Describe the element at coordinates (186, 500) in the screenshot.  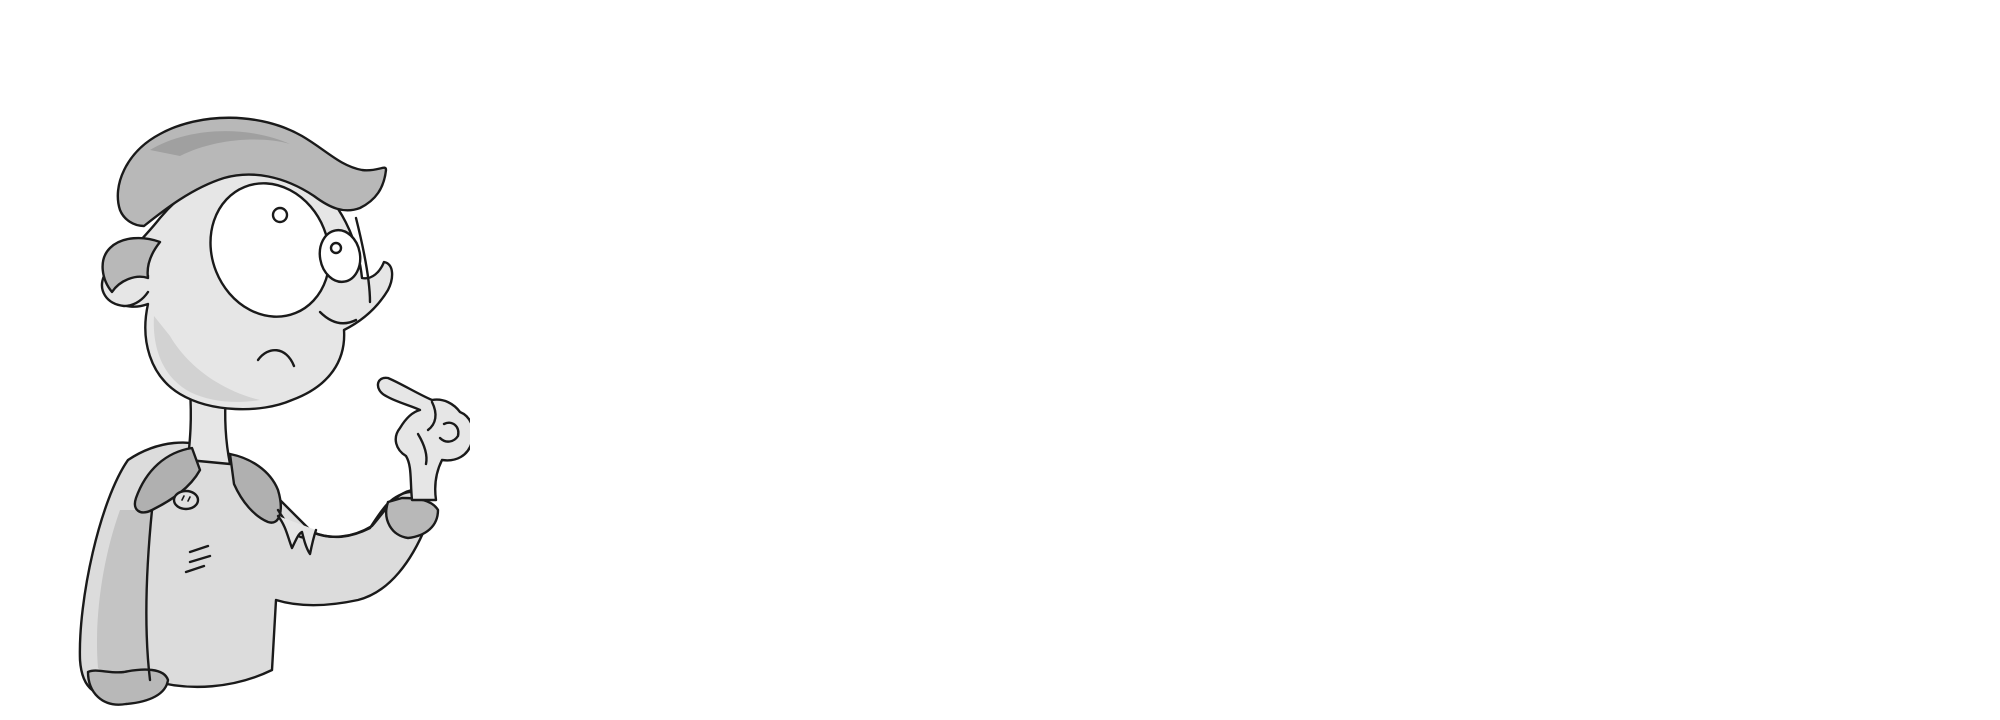
I see `jacket-button` at that location.